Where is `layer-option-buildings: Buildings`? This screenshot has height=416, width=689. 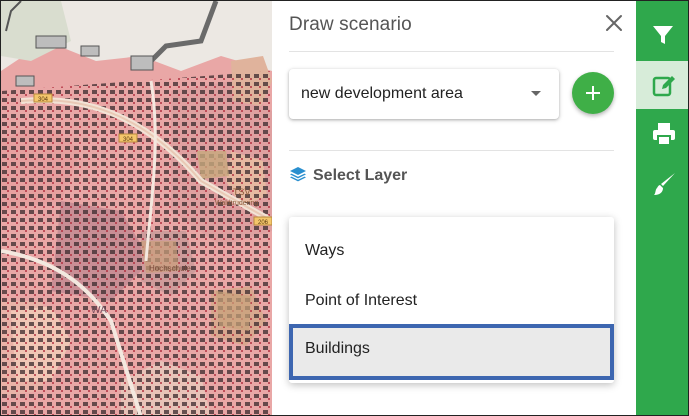
layer-option-buildings: Buildings is located at coordinates (451, 352).